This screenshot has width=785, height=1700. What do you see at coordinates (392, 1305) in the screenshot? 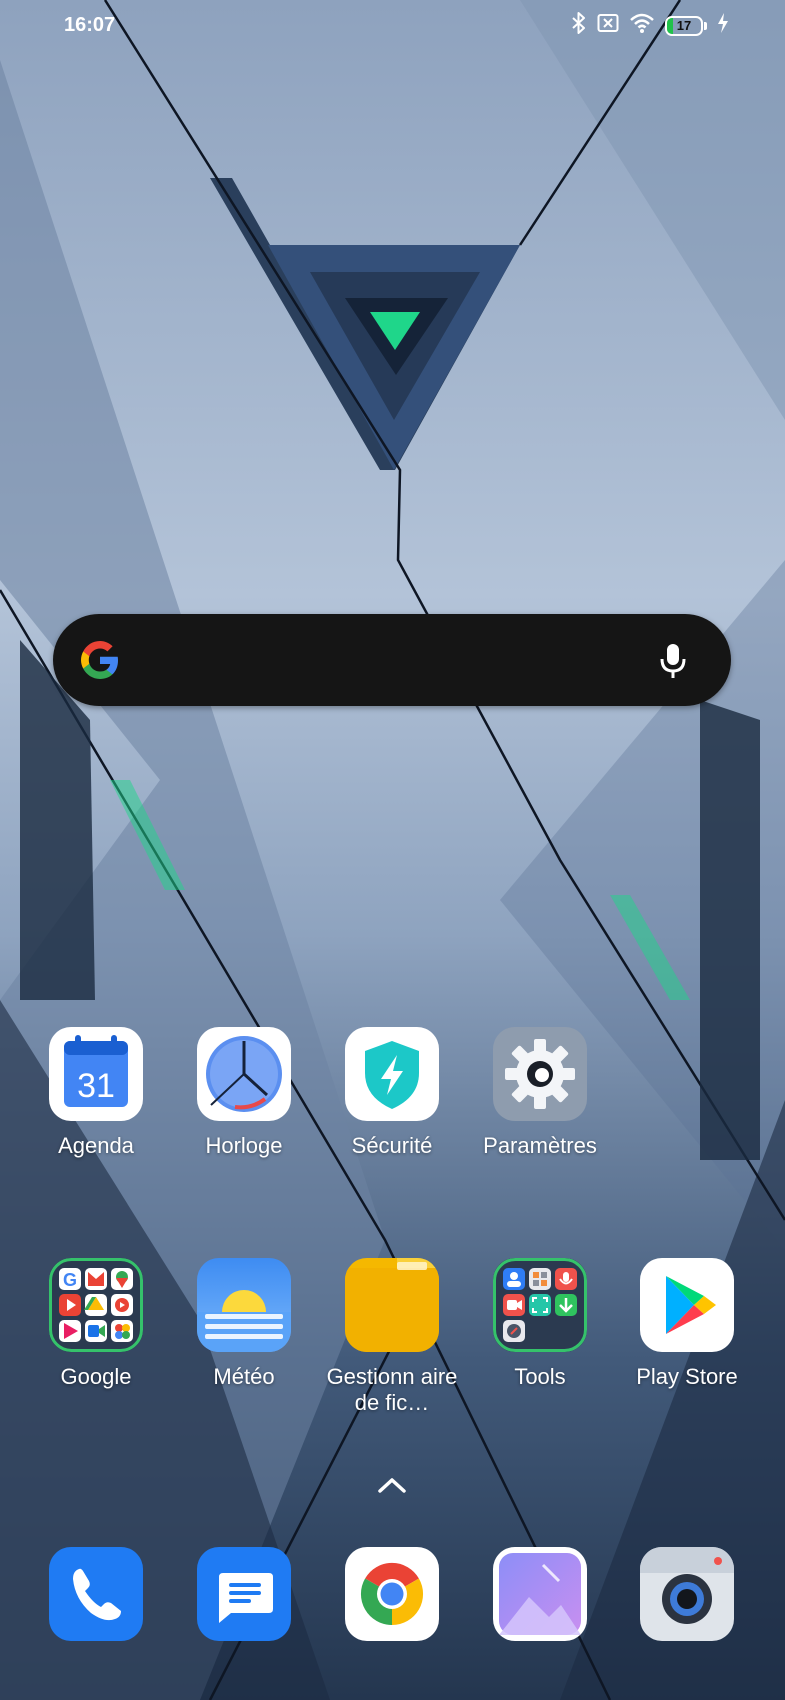
I see `file-manager-folder-icon` at bounding box center [392, 1305].